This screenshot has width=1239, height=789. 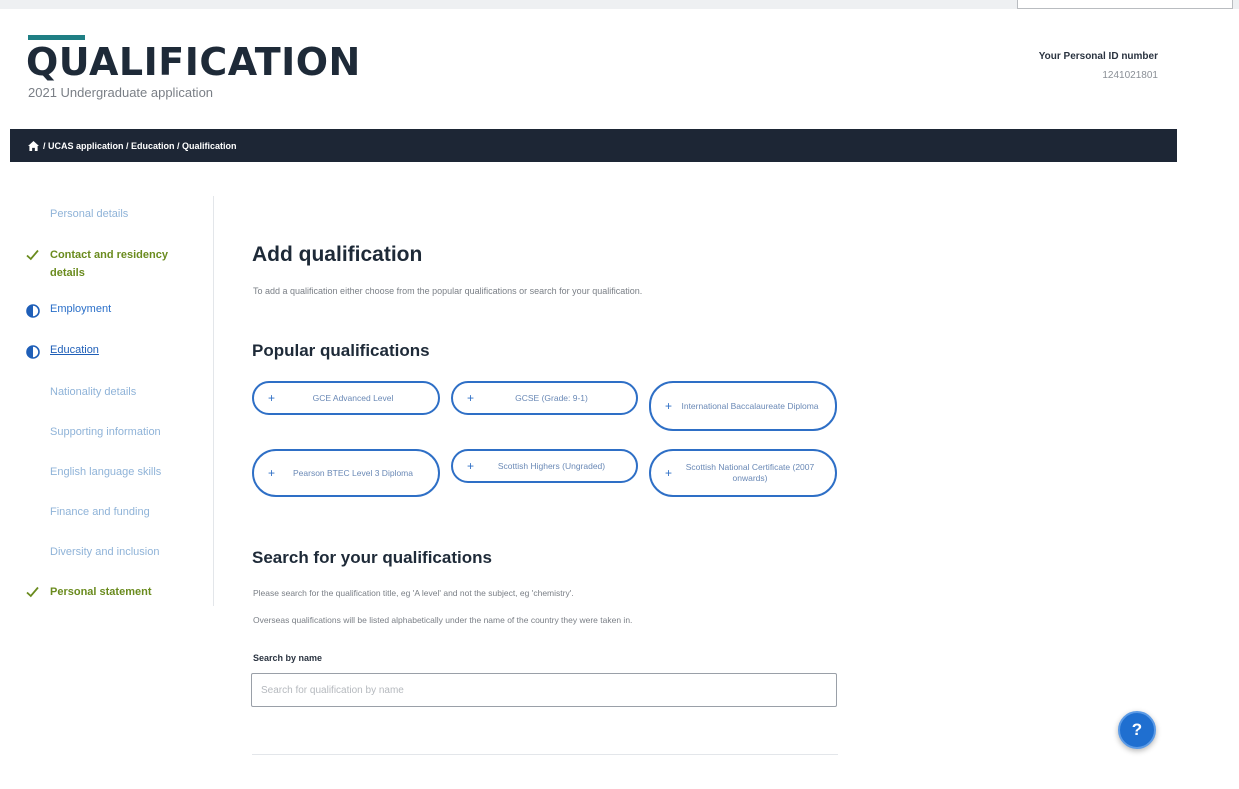 I want to click on top-strip-box, so click(x=1125, y=4).